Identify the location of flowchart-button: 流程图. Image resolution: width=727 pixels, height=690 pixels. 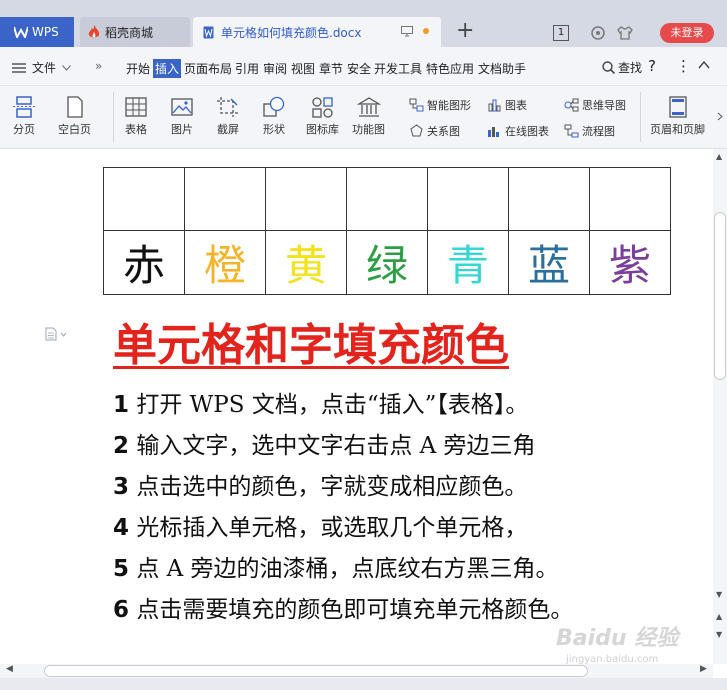
(589, 131).